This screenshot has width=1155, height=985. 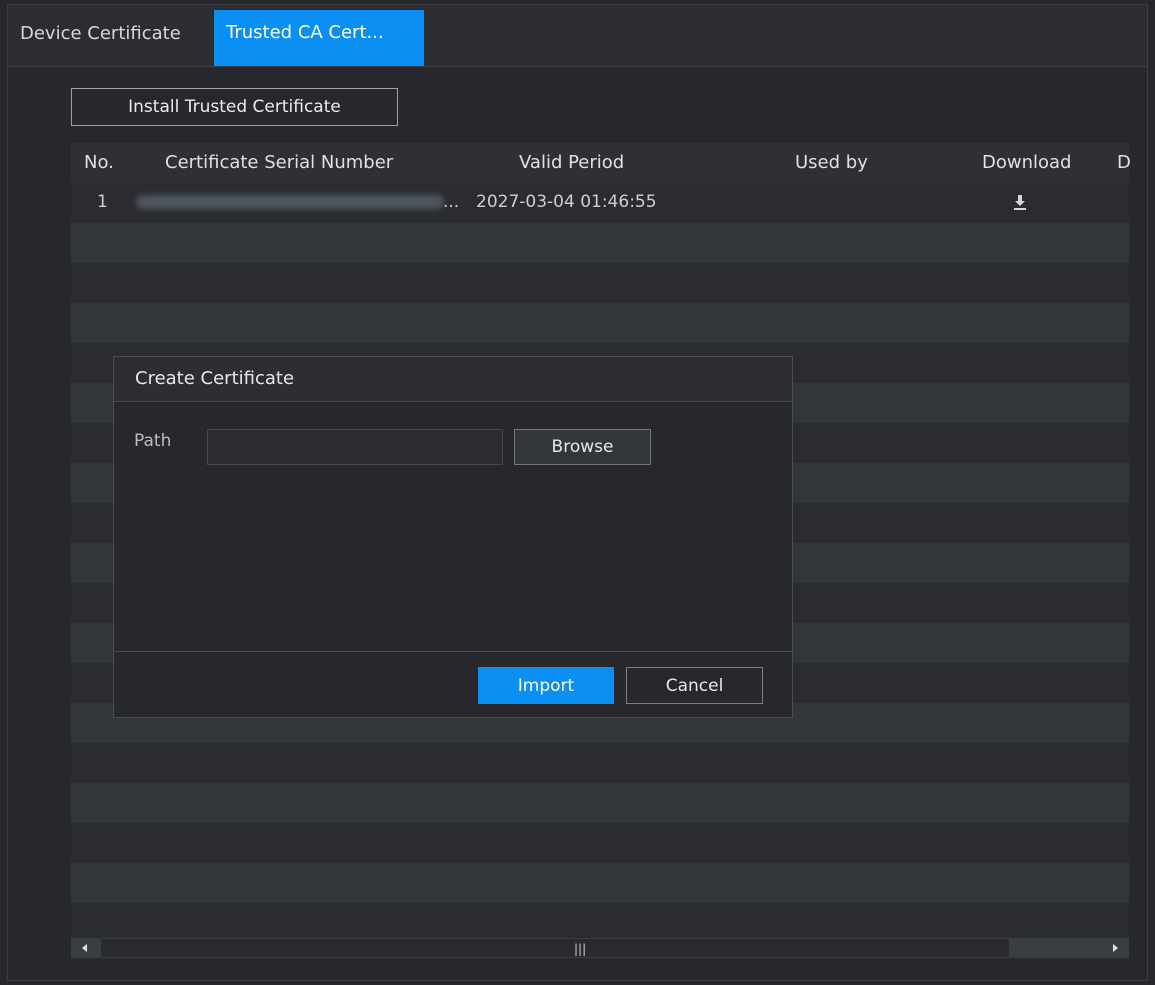 What do you see at coordinates (453, 379) in the screenshot?
I see `dialog-header: Create Certificate` at bounding box center [453, 379].